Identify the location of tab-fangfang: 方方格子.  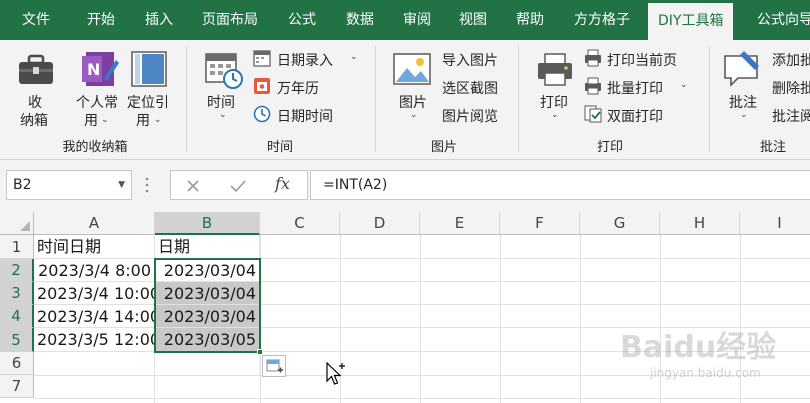
(602, 20).